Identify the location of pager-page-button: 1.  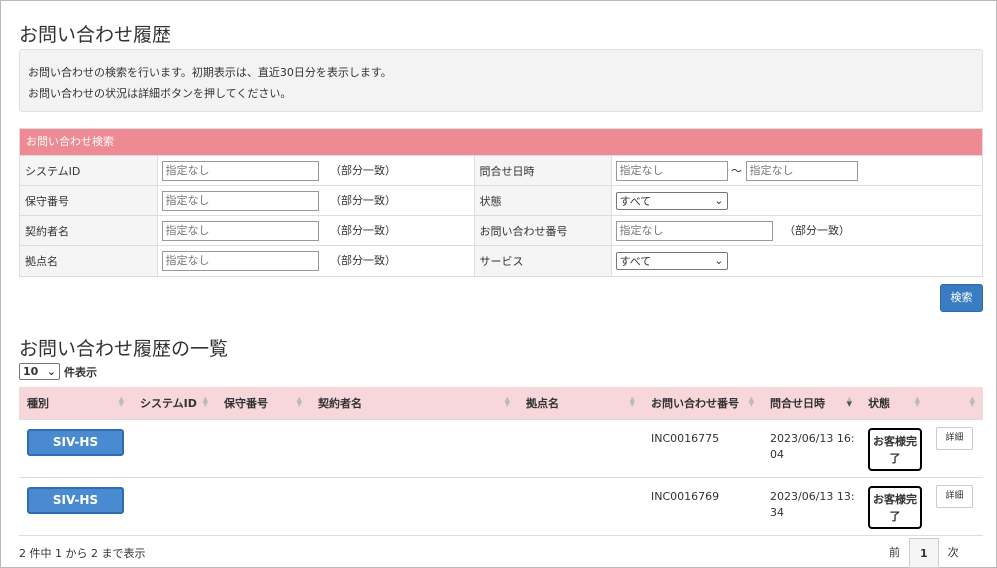
(924, 553).